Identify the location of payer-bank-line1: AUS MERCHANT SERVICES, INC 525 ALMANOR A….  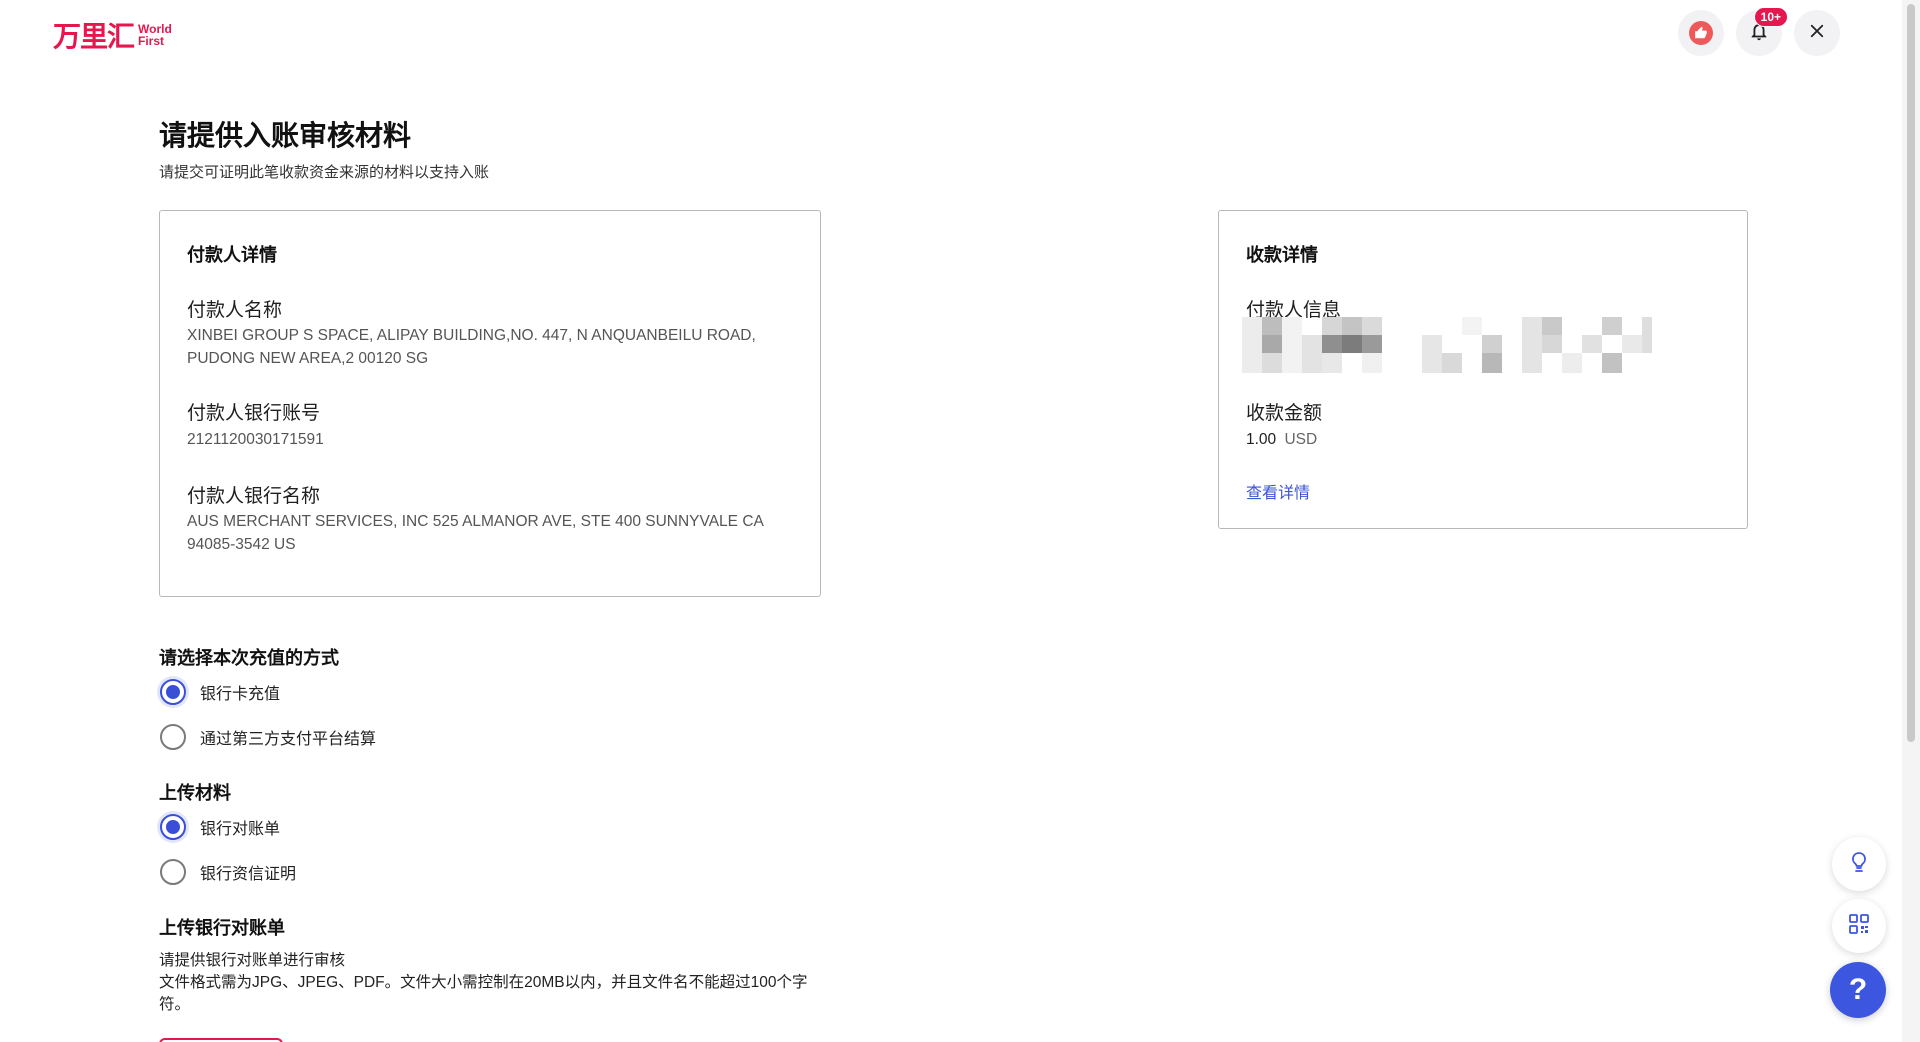
(475, 521).